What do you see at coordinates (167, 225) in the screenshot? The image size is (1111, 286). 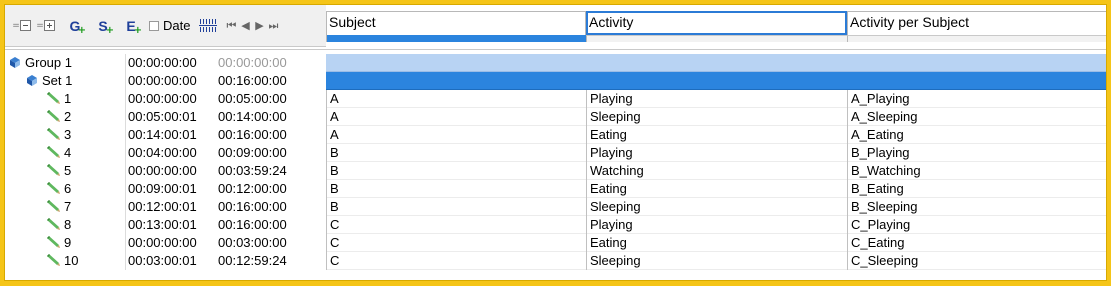 I see `event-start: 00:13:00:01` at bounding box center [167, 225].